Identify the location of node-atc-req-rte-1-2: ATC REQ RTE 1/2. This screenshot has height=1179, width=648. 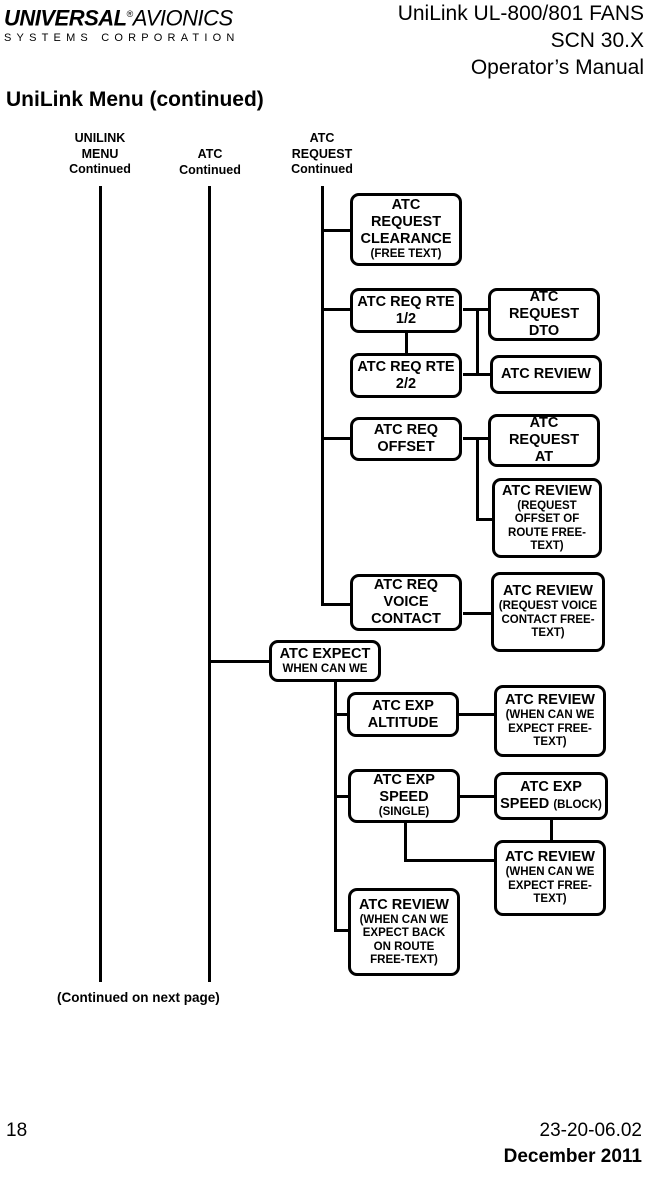
(406, 310).